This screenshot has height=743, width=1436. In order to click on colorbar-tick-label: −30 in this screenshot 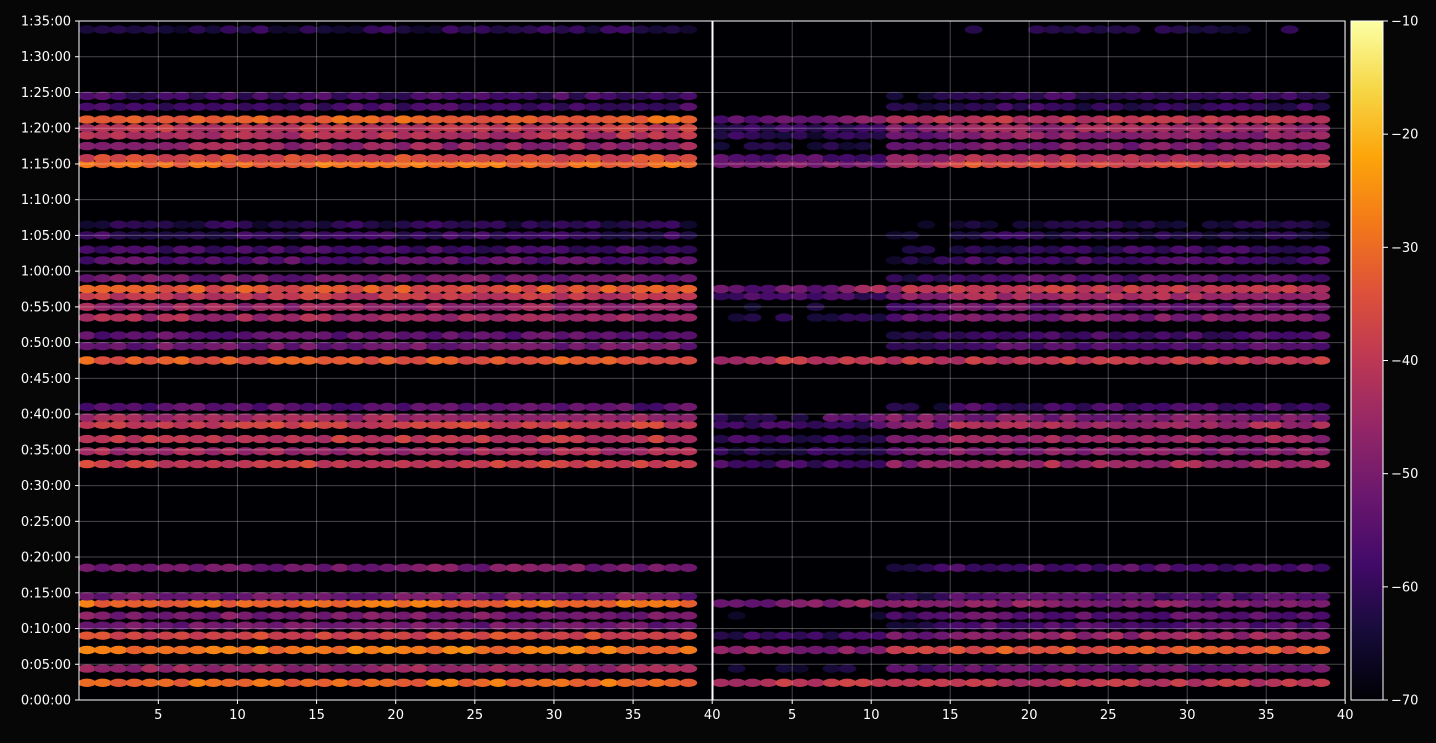, I will do `click(1404, 248)`.